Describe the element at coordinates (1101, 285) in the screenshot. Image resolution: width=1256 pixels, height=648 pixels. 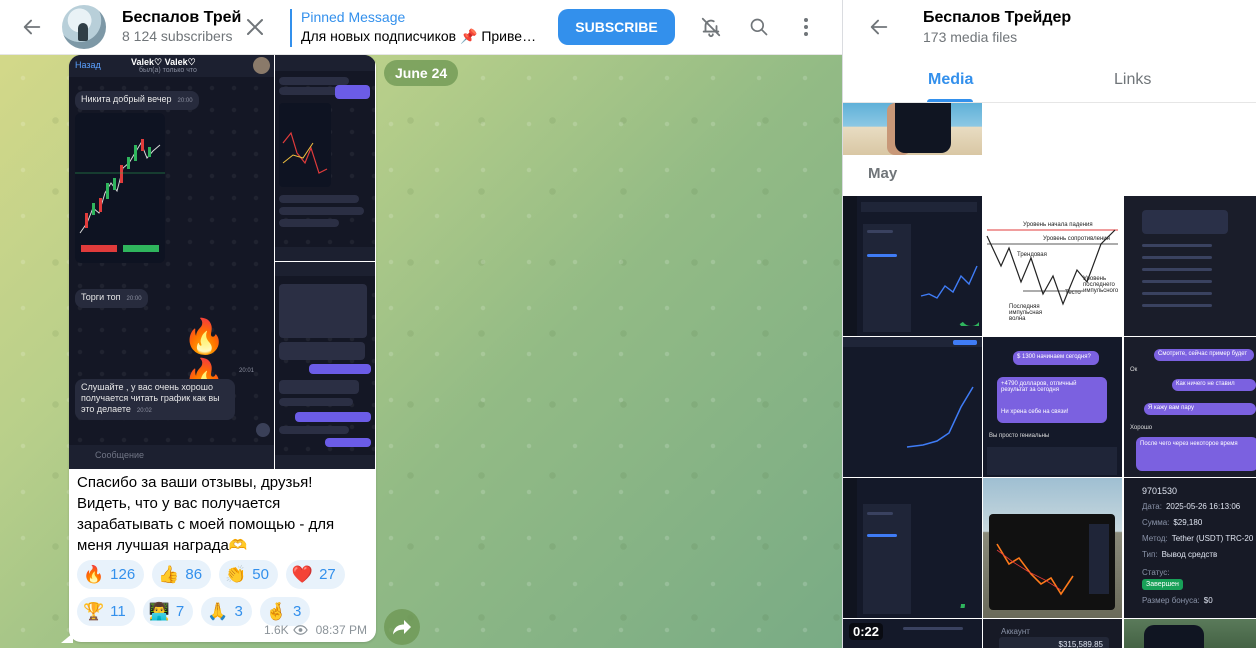
I see `diagram-label: Уровень последнего импульсного` at that location.